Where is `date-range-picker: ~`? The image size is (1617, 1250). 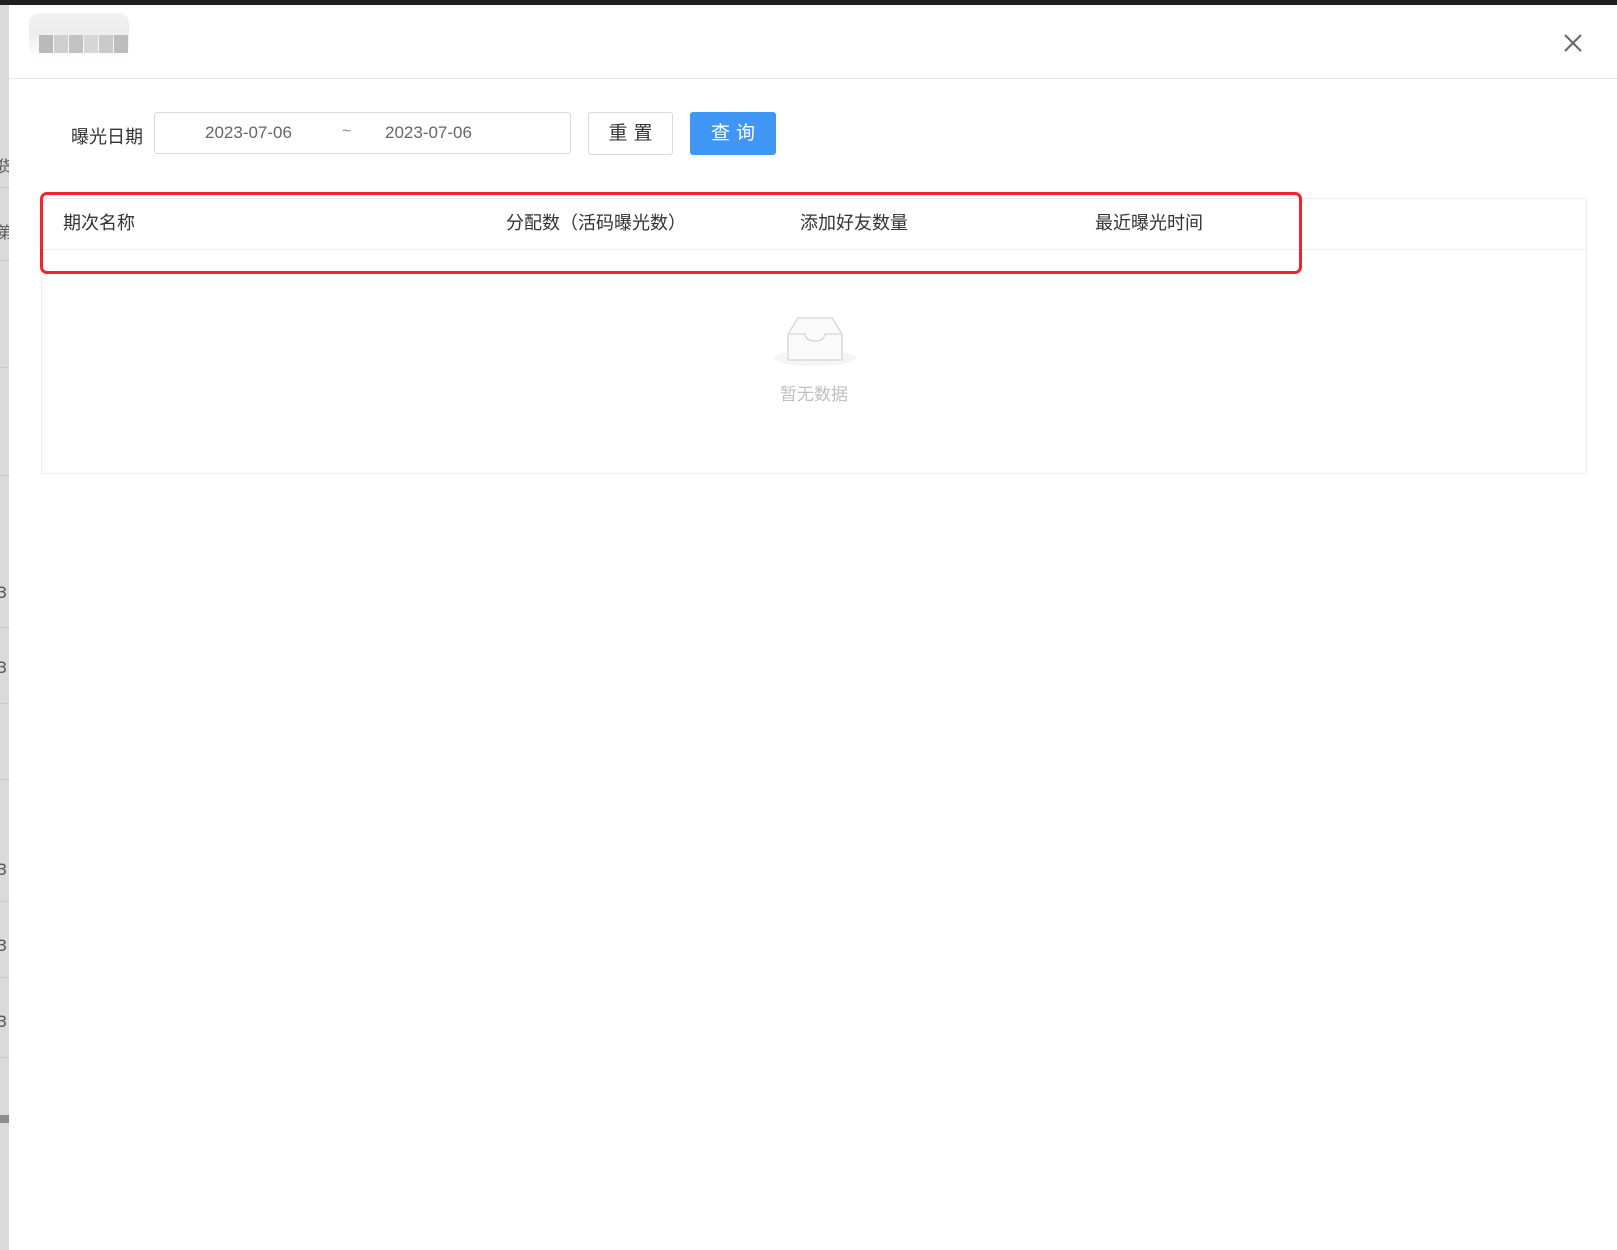 date-range-picker: ~ is located at coordinates (362, 133).